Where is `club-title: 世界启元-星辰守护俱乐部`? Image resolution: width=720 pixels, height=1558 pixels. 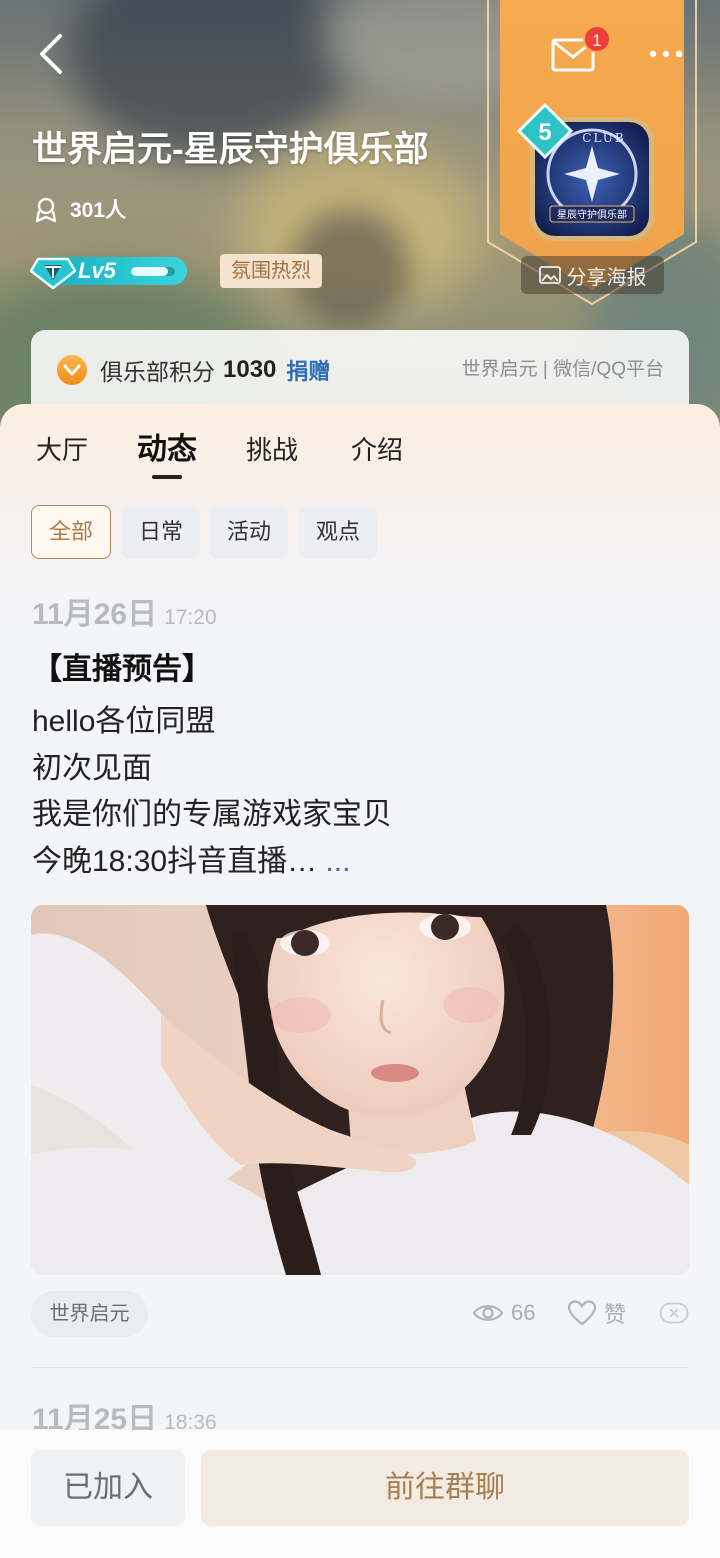
club-title: 世界启元-星辰守护俱乐部 is located at coordinates (230, 149).